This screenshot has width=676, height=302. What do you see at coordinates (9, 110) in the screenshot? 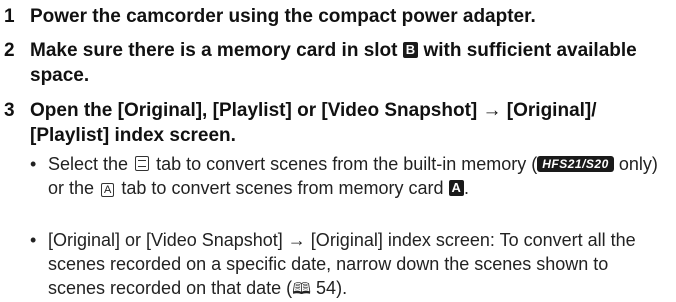
I see `step-number: 3` at bounding box center [9, 110].